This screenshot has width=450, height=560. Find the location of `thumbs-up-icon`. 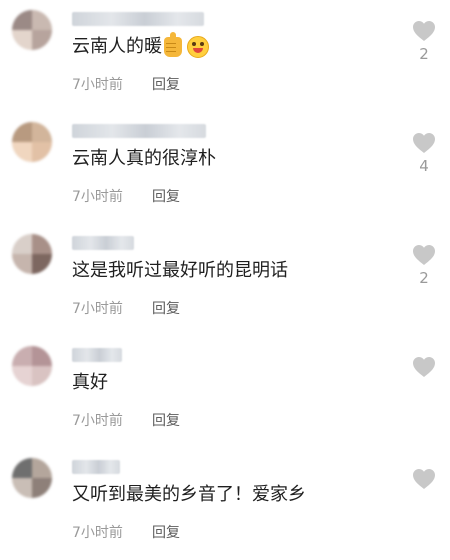

thumbs-up-icon is located at coordinates (173, 44).